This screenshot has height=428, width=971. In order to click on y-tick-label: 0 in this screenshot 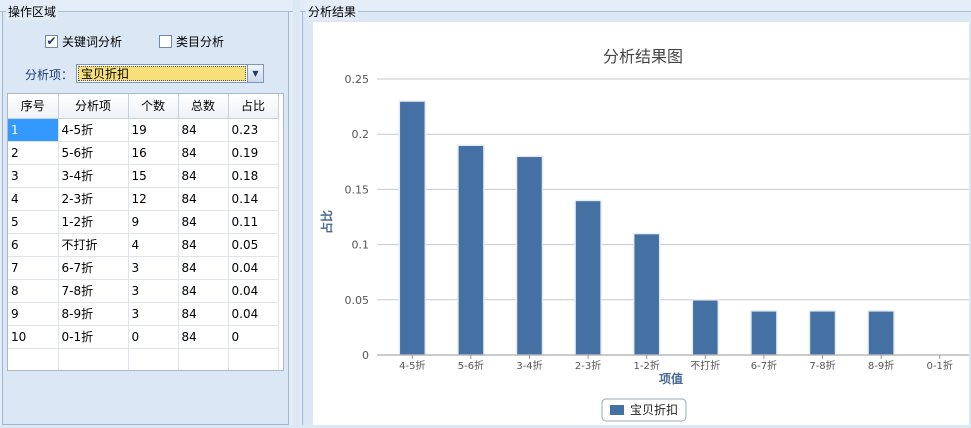, I will do `click(365, 355)`.